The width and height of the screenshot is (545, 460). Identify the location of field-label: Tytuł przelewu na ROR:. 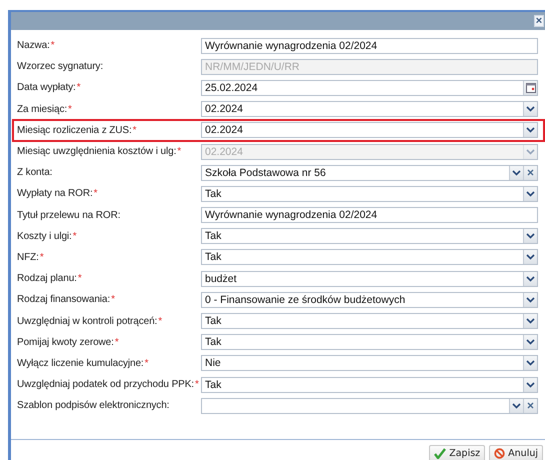
(69, 215).